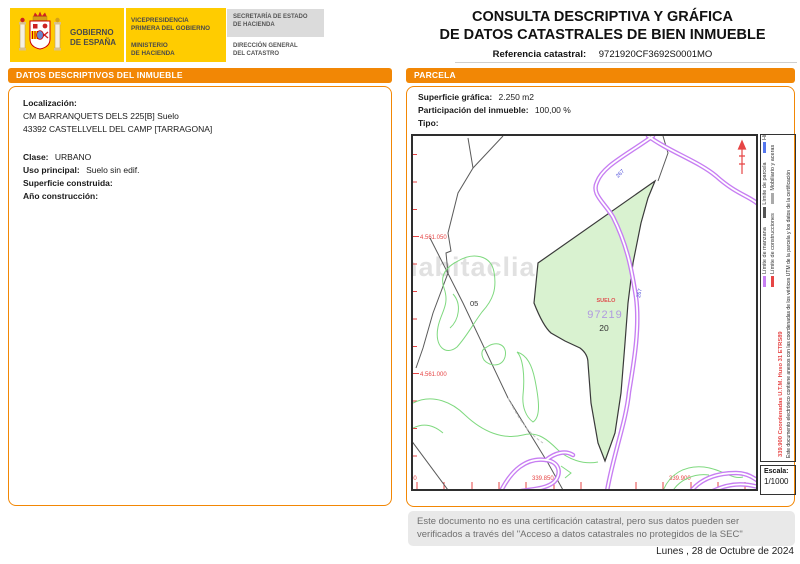 The height and width of the screenshot is (564, 800). What do you see at coordinates (765, 137) in the screenshot?
I see `legend-label-hidrografia: Hidrografía` at bounding box center [765, 137].